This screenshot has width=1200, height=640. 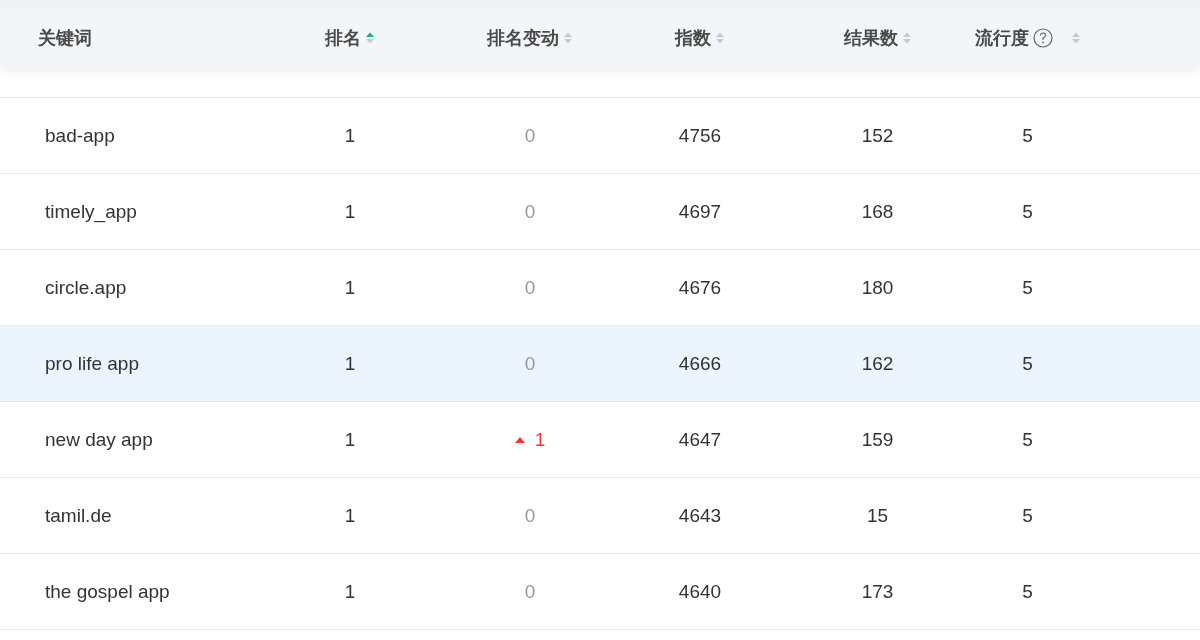 I want to click on rank-change-cell: 1, so click(x=530, y=439).